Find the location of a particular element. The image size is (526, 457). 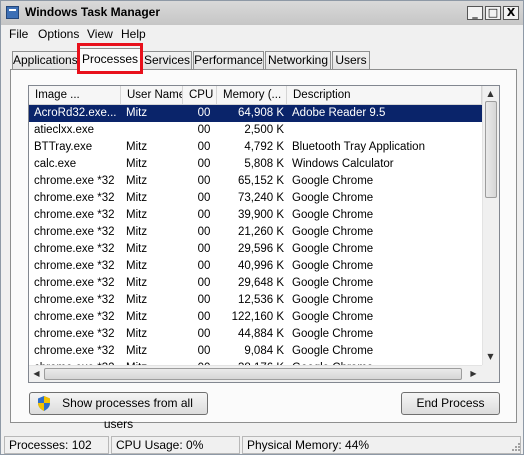

table-row: chrome.exe *32 Mitz 00 9,084 K Google Chrome is located at coordinates (255, 351).